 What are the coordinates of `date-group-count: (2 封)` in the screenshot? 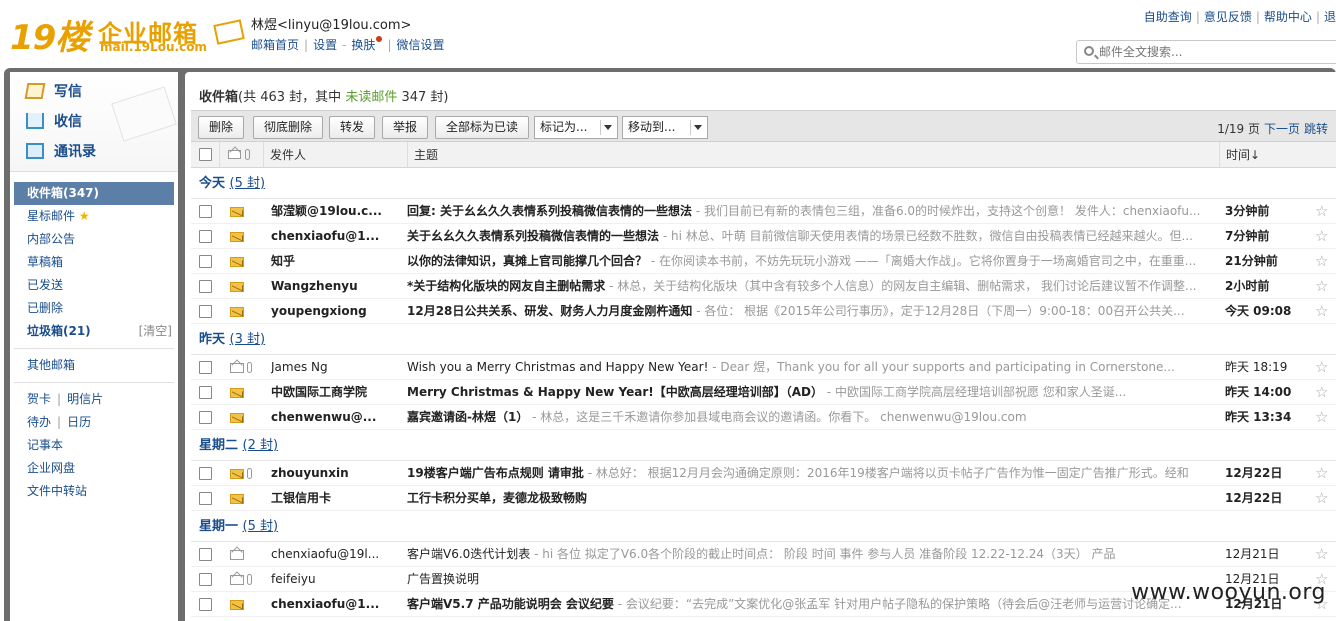 It's located at (261, 445).